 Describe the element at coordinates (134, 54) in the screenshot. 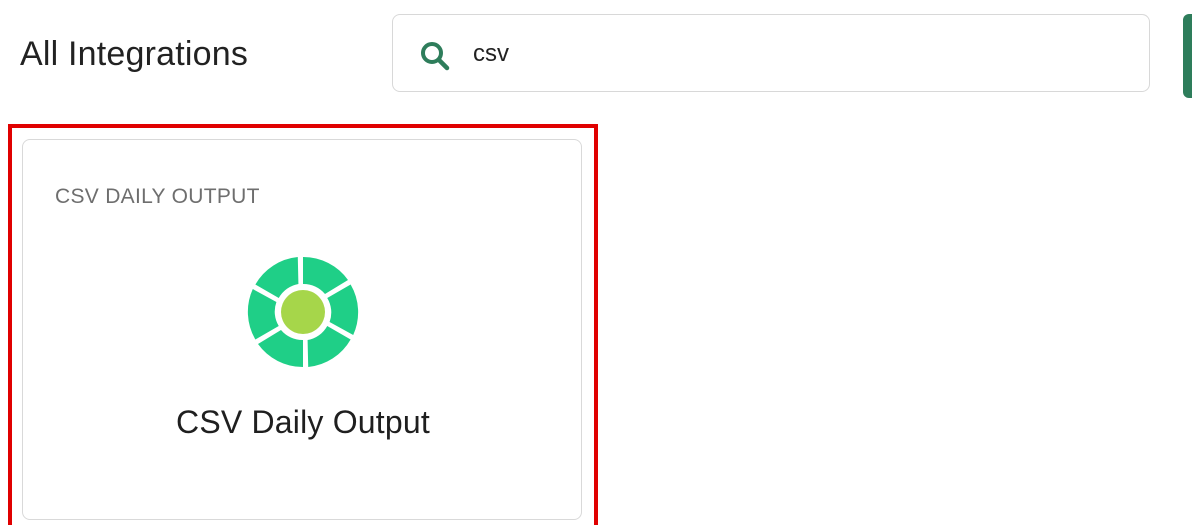

I see `page-title: All Integrations` at that location.